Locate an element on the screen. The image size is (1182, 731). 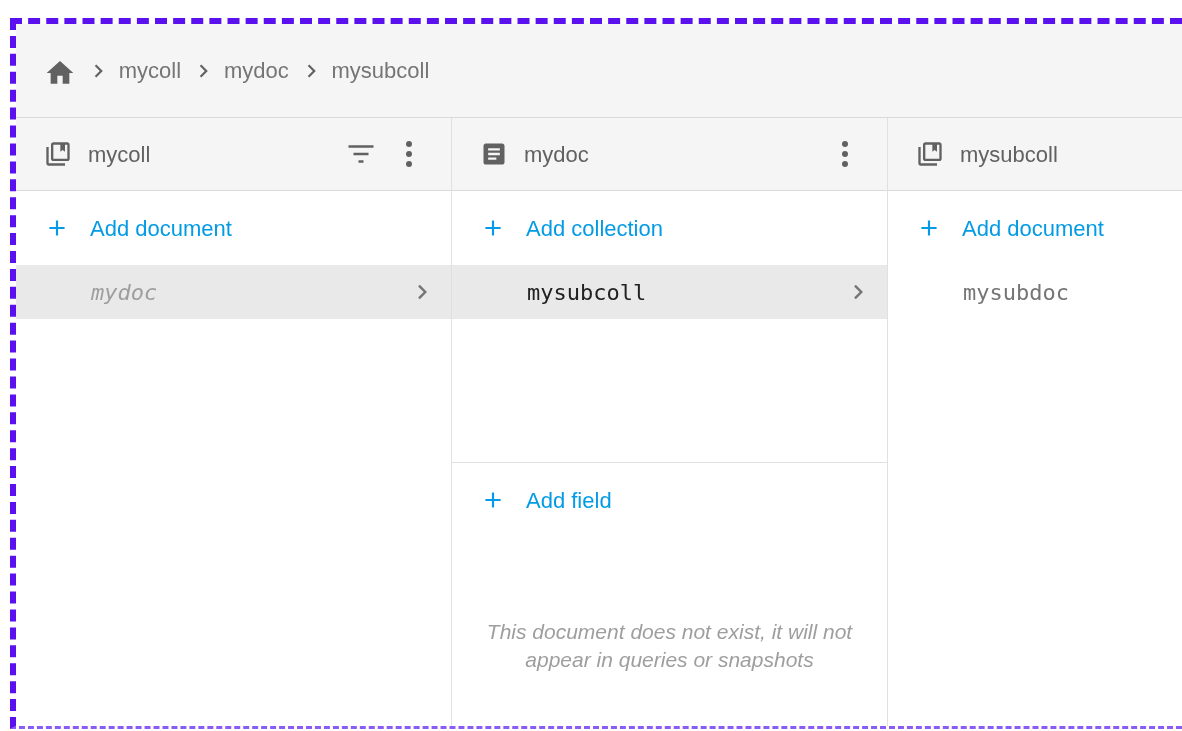
column-title: mycoll is located at coordinates (120, 154).